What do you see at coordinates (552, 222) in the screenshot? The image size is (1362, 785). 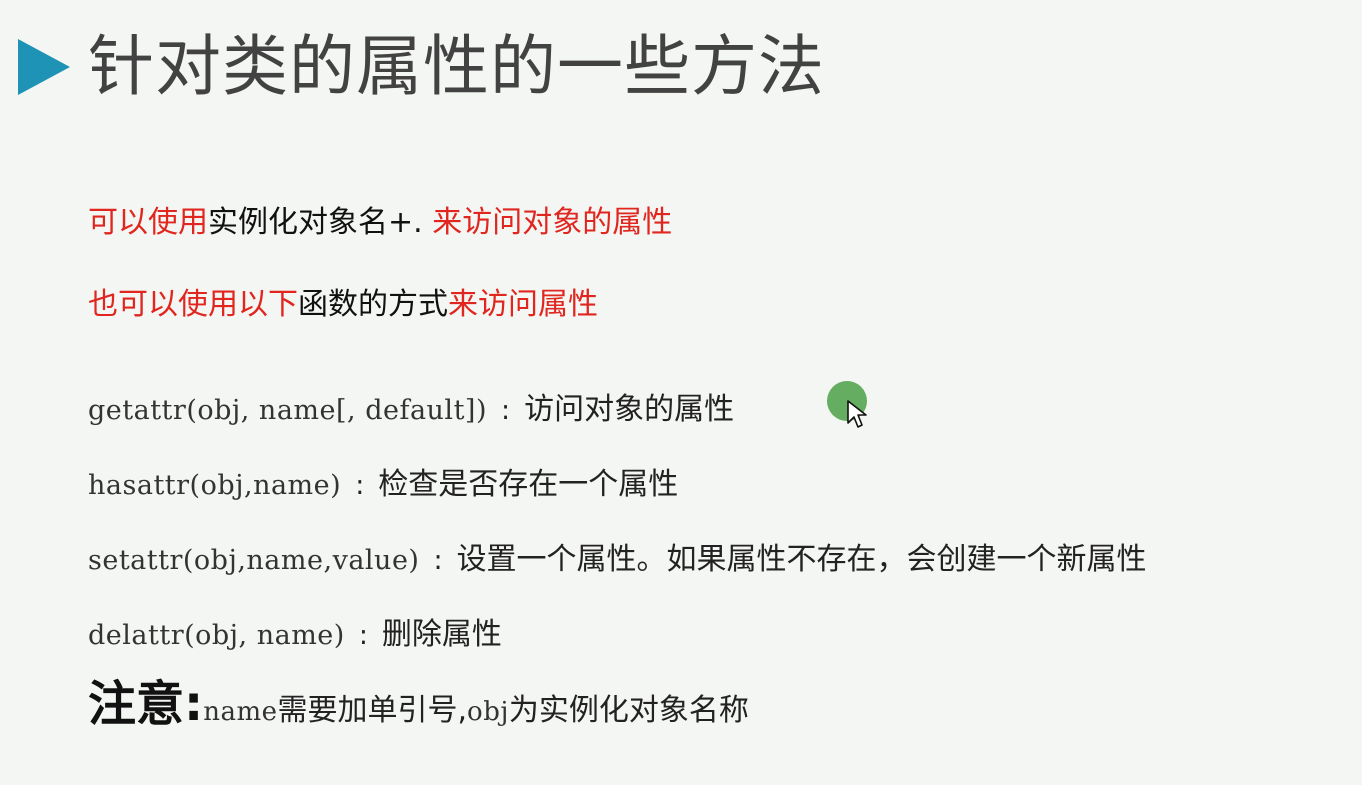 I see `intro-1-red-b: 来访问对象的属性` at bounding box center [552, 222].